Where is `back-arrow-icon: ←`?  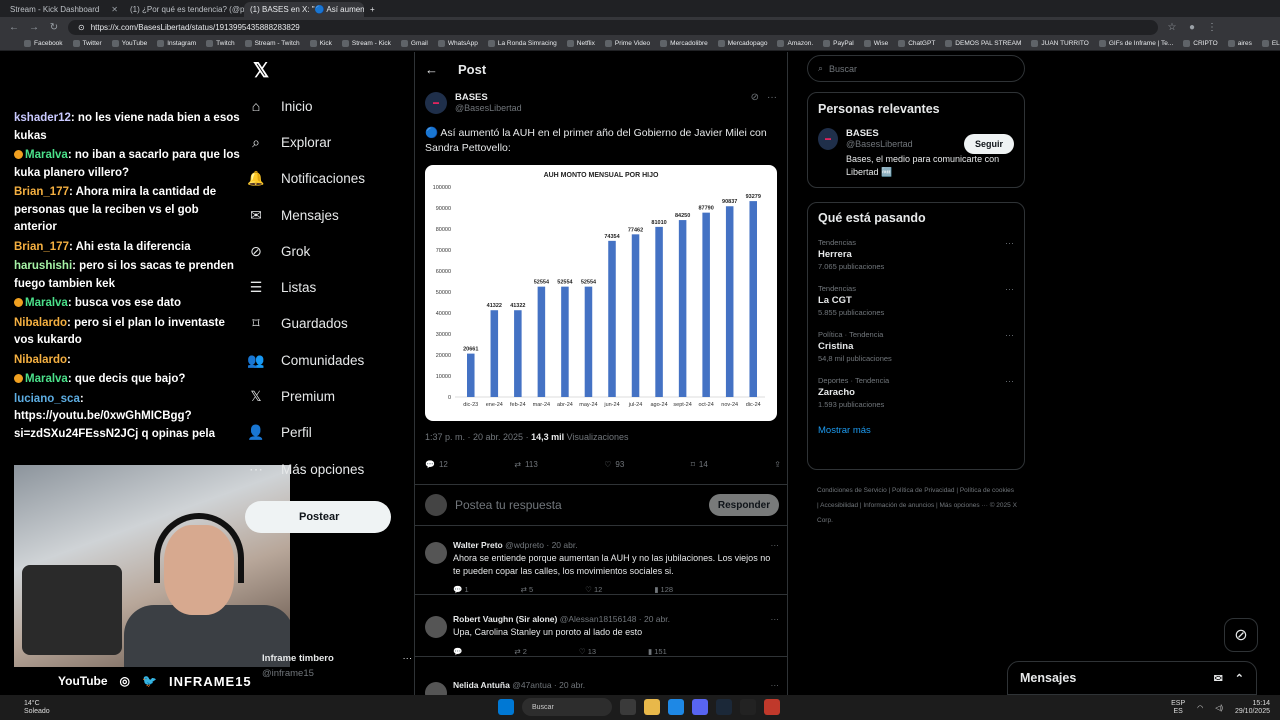
back-arrow-icon: ← is located at coordinates (431, 69).